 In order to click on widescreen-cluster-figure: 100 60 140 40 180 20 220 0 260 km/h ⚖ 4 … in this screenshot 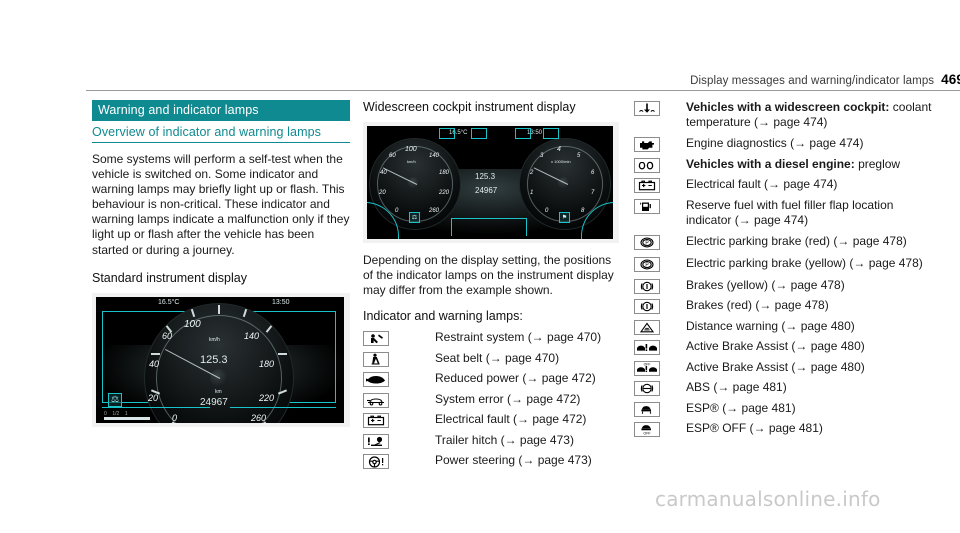, I will do `click(491, 182)`.